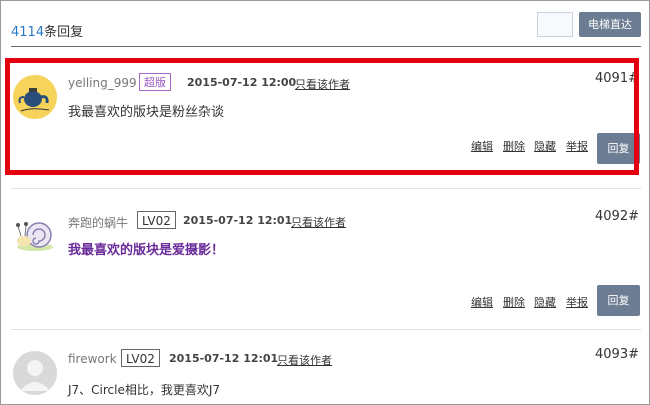 The width and height of the screenshot is (650, 405). What do you see at coordinates (155, 82) in the screenshot?
I see `role-badge: 超版` at bounding box center [155, 82].